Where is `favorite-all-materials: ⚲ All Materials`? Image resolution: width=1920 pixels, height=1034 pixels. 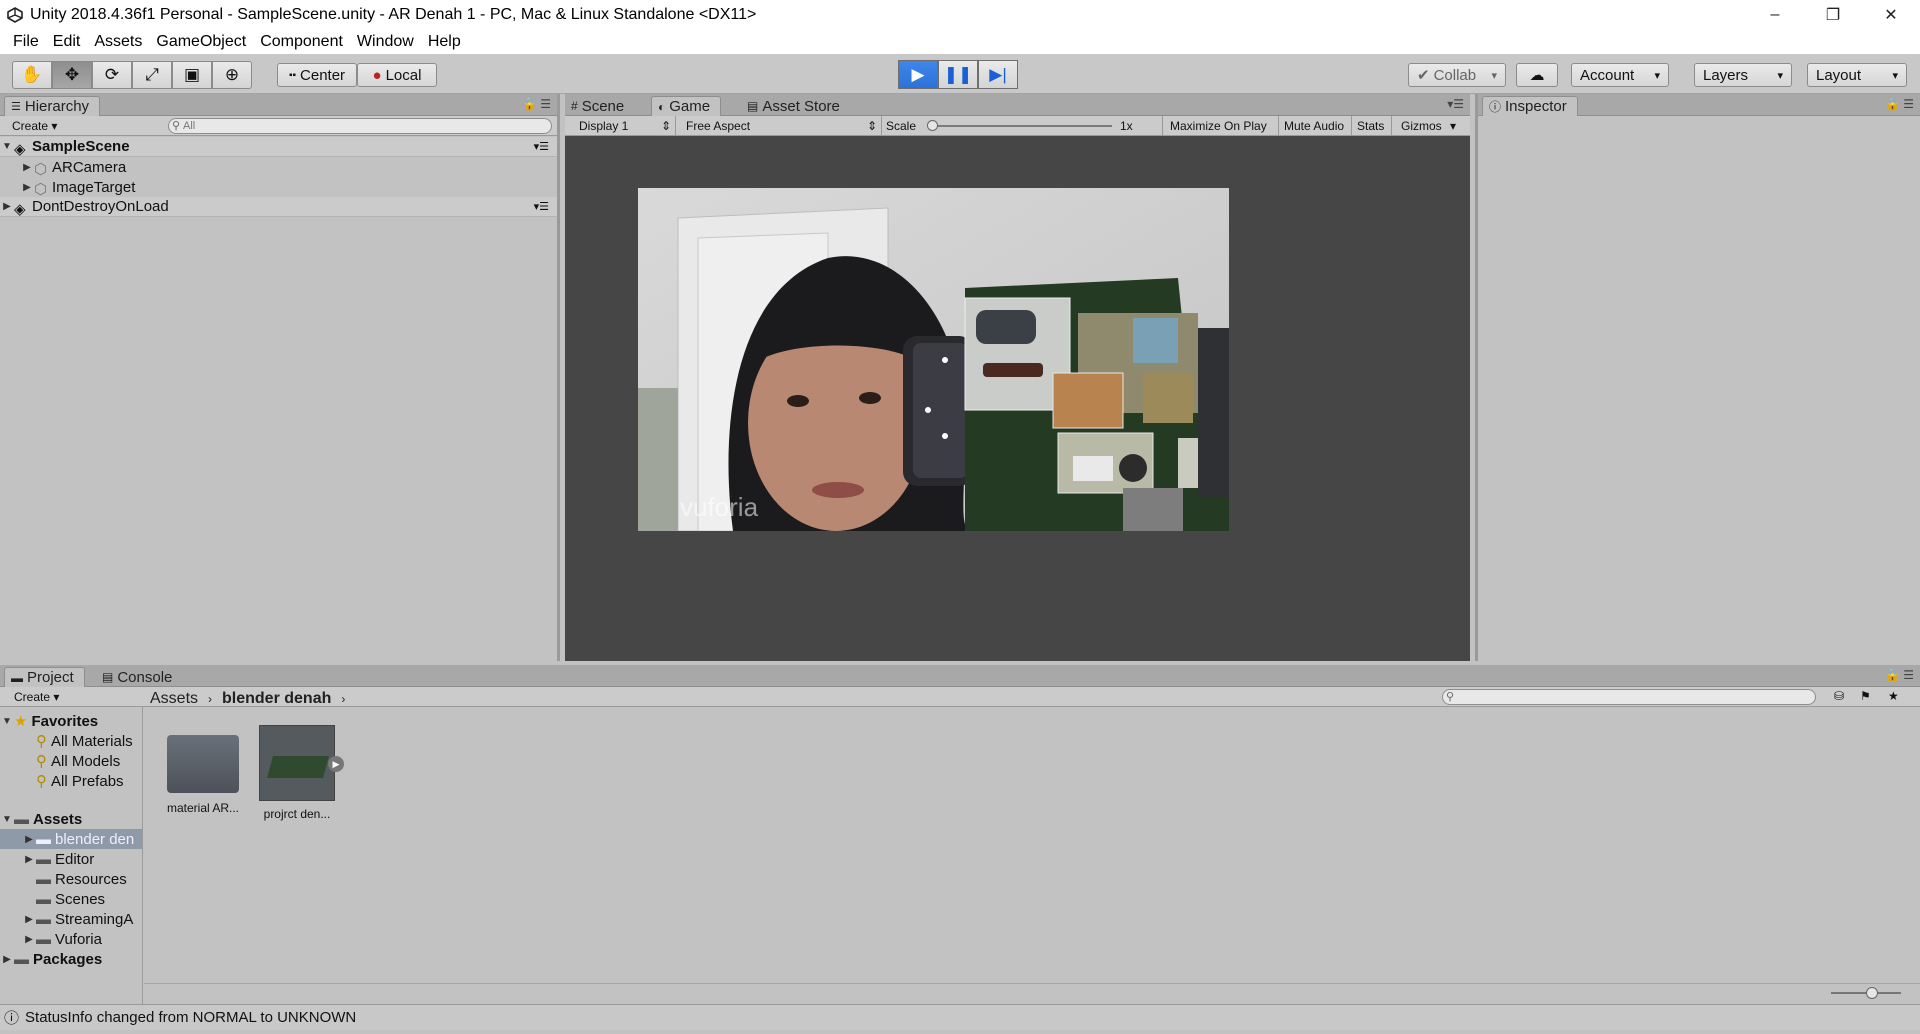
favorite-all-materials: ⚲ All Materials is located at coordinates (71, 741).